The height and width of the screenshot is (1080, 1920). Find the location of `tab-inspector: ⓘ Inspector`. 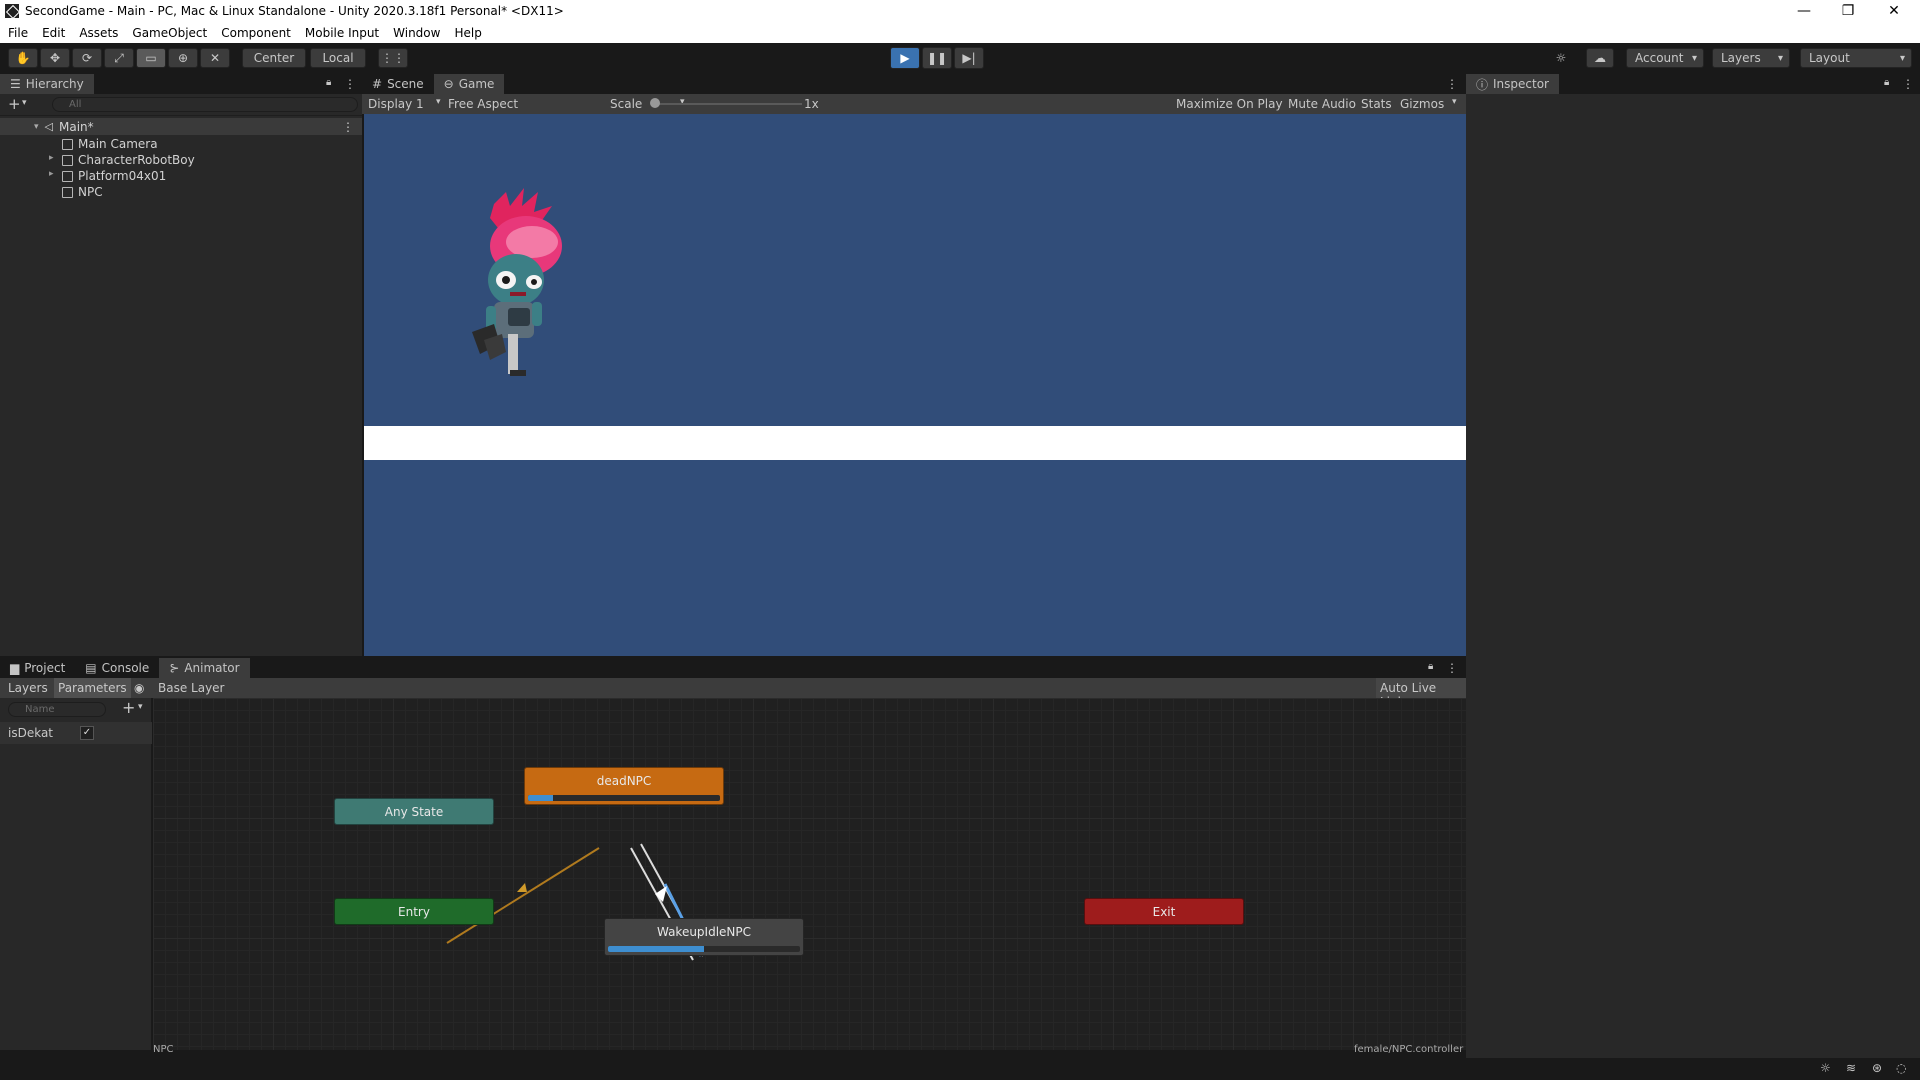

tab-inspector: ⓘ Inspector is located at coordinates (1512, 84).